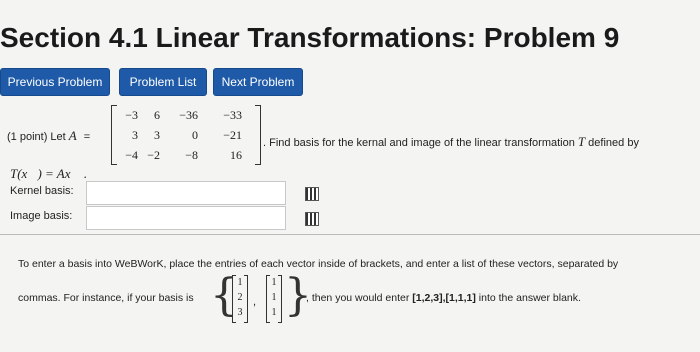 This screenshot has width=700, height=352. Describe the element at coordinates (191, 155) in the screenshot. I see `matrix-cell: −8` at that location.